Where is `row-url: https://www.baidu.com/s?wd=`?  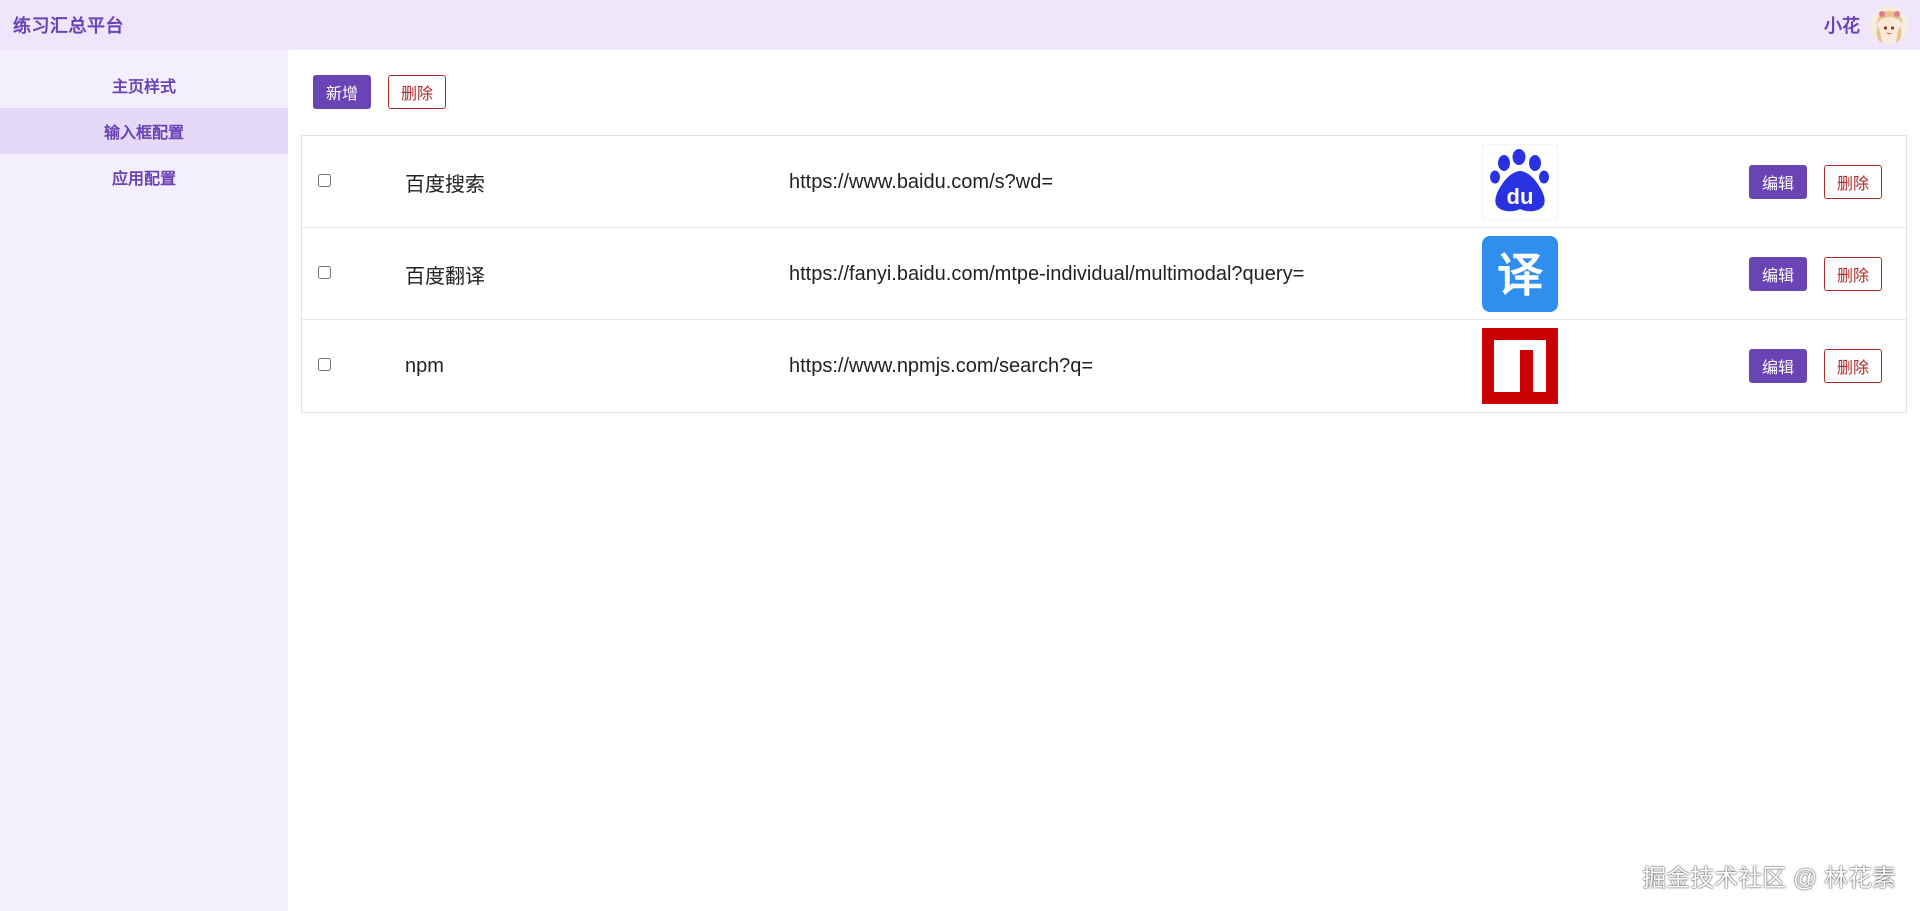
row-url: https://www.baidu.com/s?wd= is located at coordinates (921, 181).